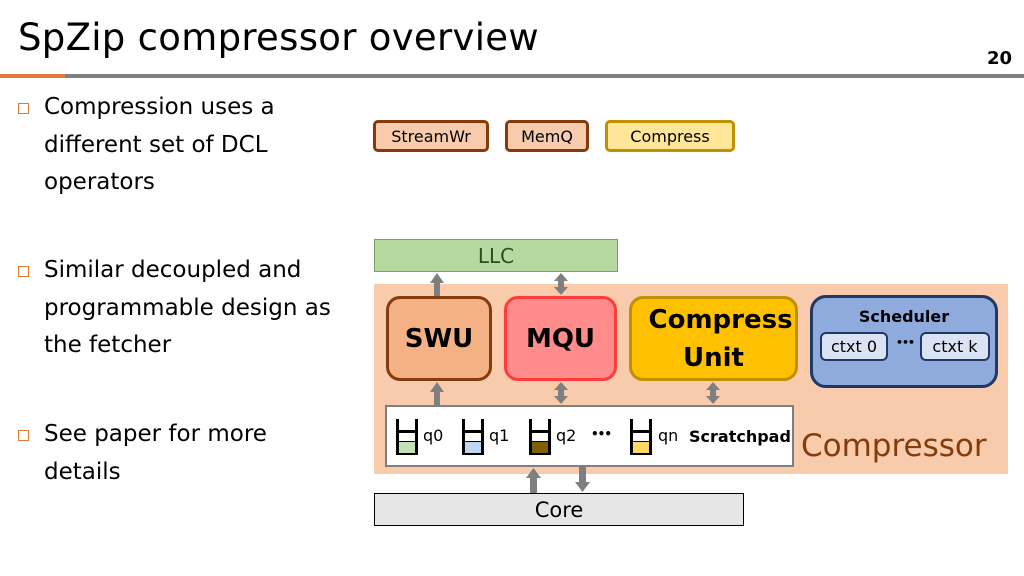  I want to click on queue-label: q0, so click(433, 435).